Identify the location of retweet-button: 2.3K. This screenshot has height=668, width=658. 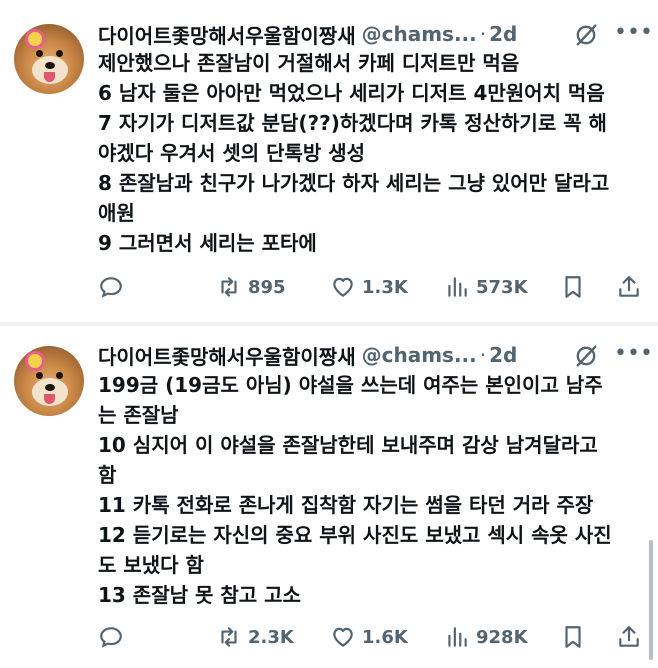
(255, 637).